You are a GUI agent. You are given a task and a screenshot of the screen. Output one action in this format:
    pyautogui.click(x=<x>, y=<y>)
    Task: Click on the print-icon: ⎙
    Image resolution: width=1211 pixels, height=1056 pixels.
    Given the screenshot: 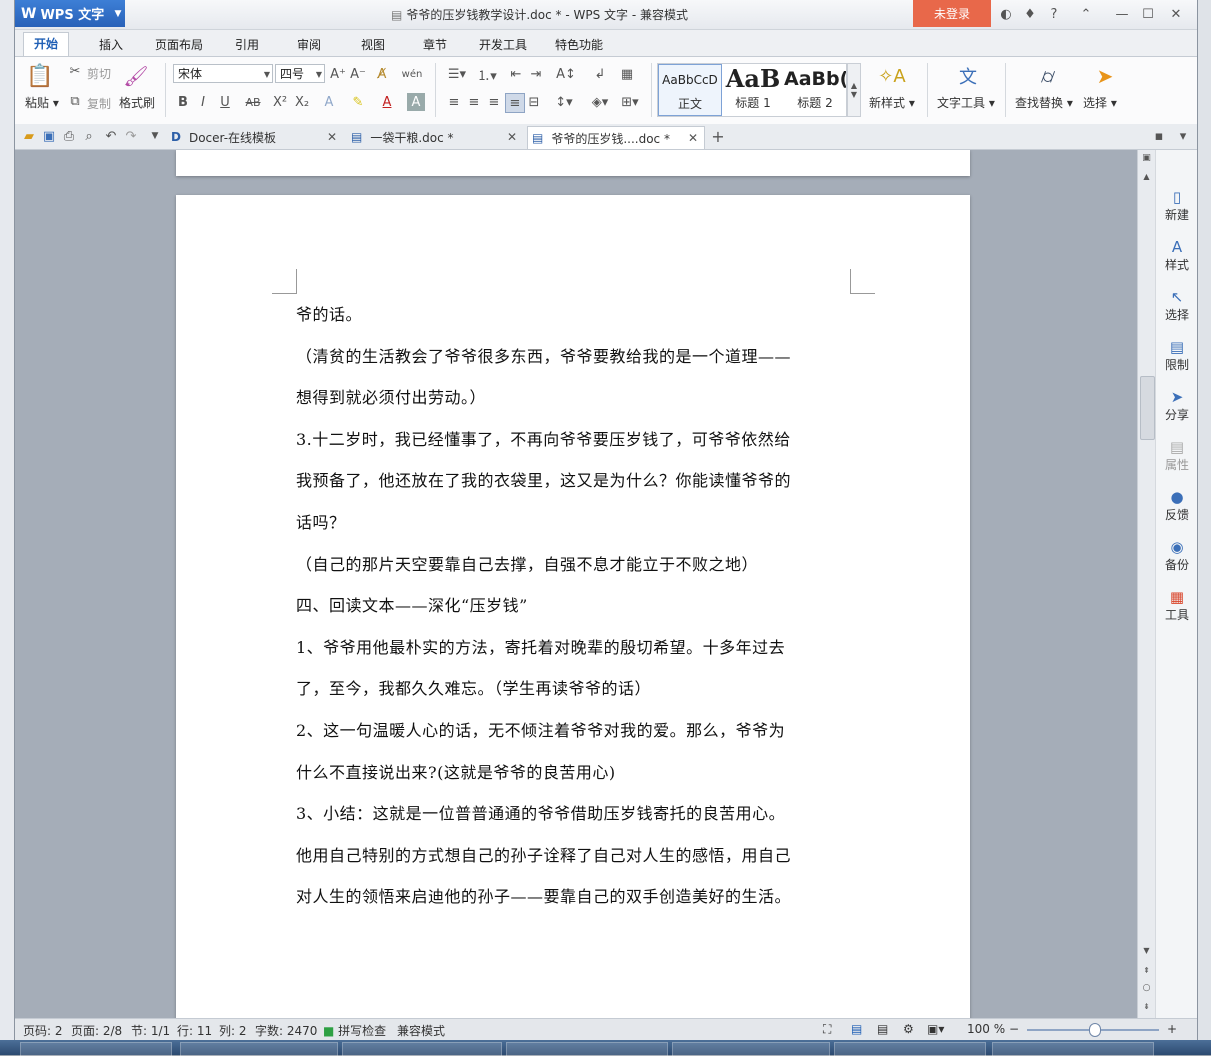 What is the action you would take?
    pyautogui.click(x=69, y=136)
    